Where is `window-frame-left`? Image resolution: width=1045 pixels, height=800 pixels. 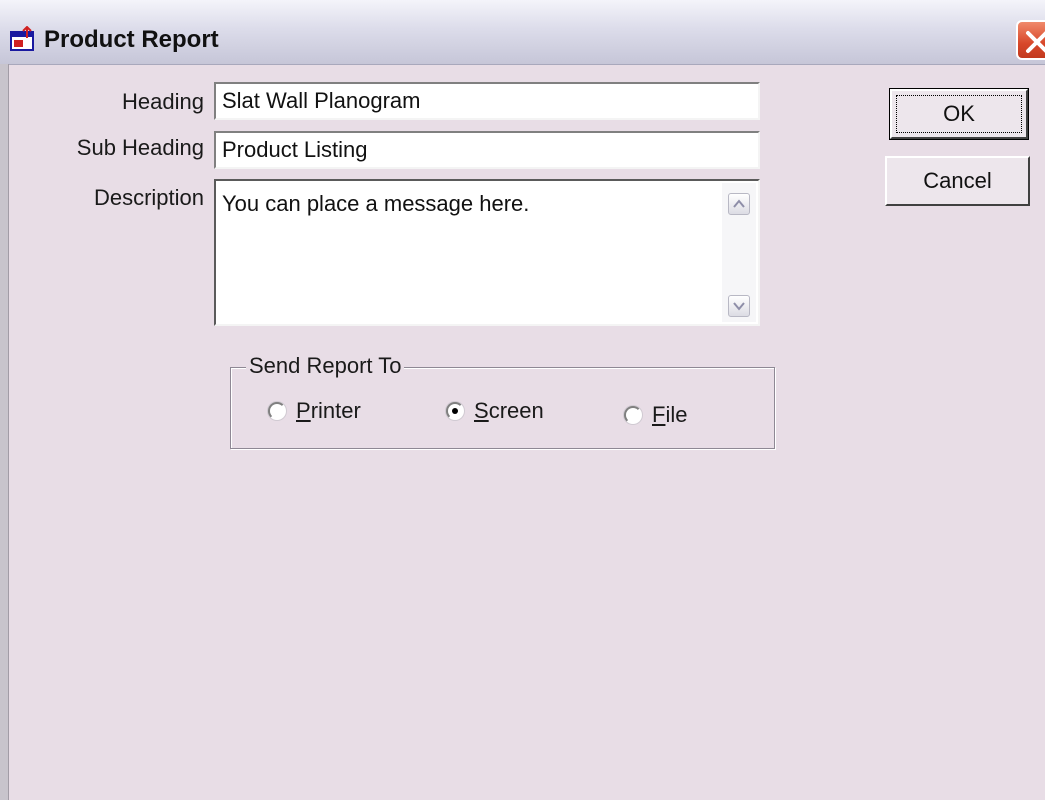 window-frame-left is located at coordinates (4, 432).